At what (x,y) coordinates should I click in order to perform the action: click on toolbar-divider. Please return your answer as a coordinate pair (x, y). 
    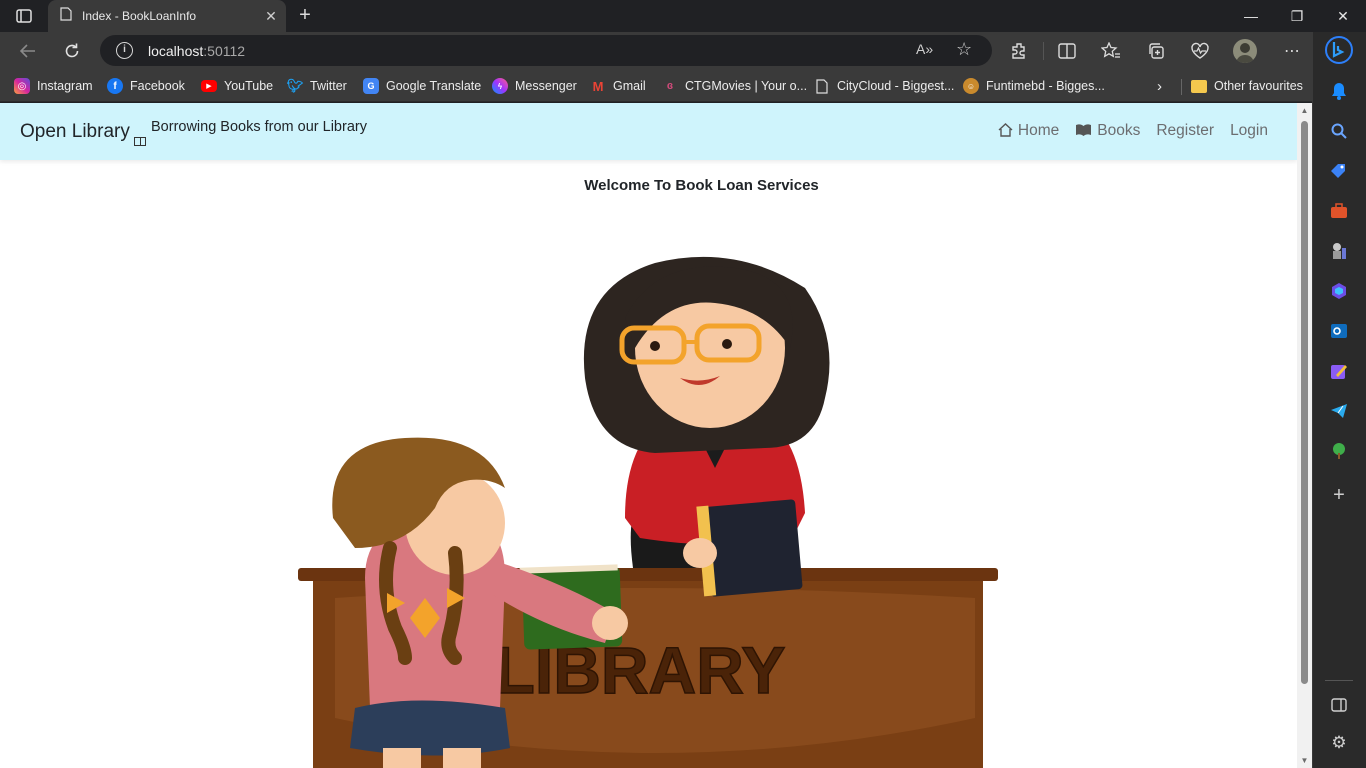
    Looking at the image, I should click on (1043, 51).